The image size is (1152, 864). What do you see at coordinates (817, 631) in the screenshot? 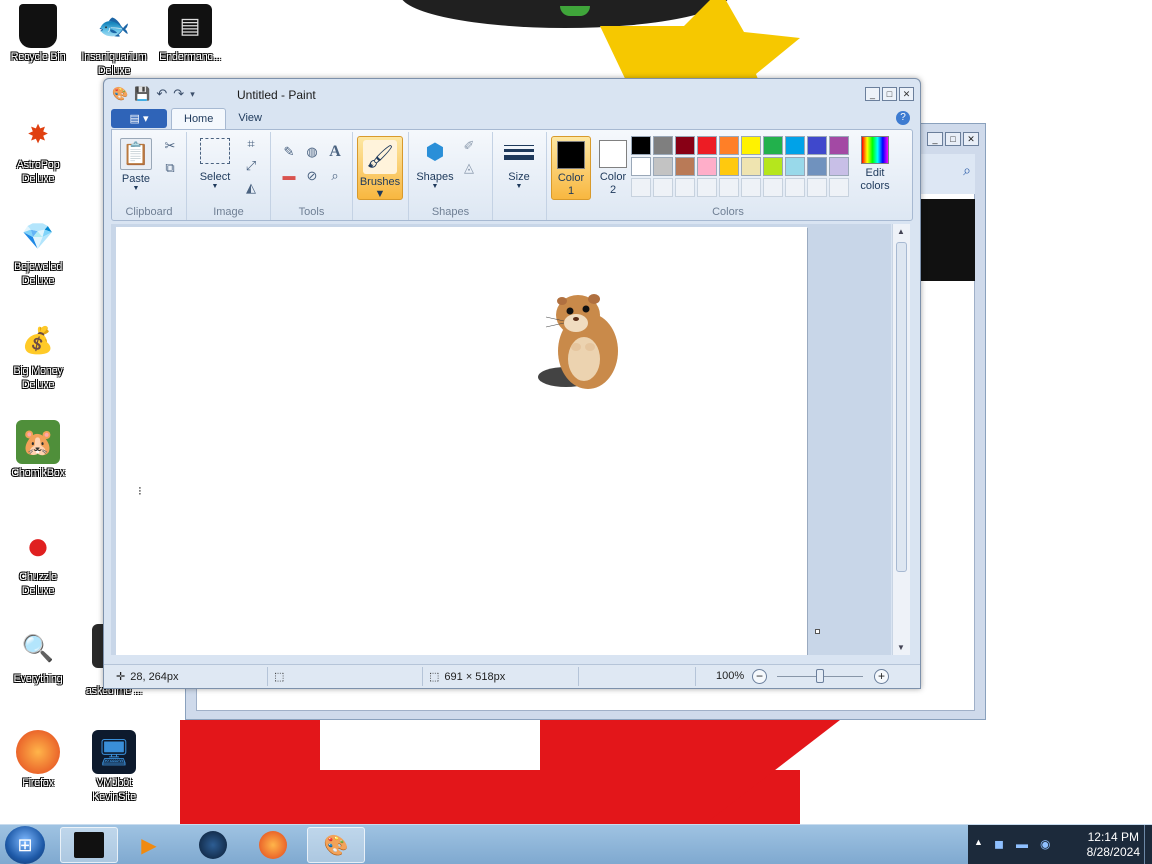
I see `canvas-resize-handle` at bounding box center [817, 631].